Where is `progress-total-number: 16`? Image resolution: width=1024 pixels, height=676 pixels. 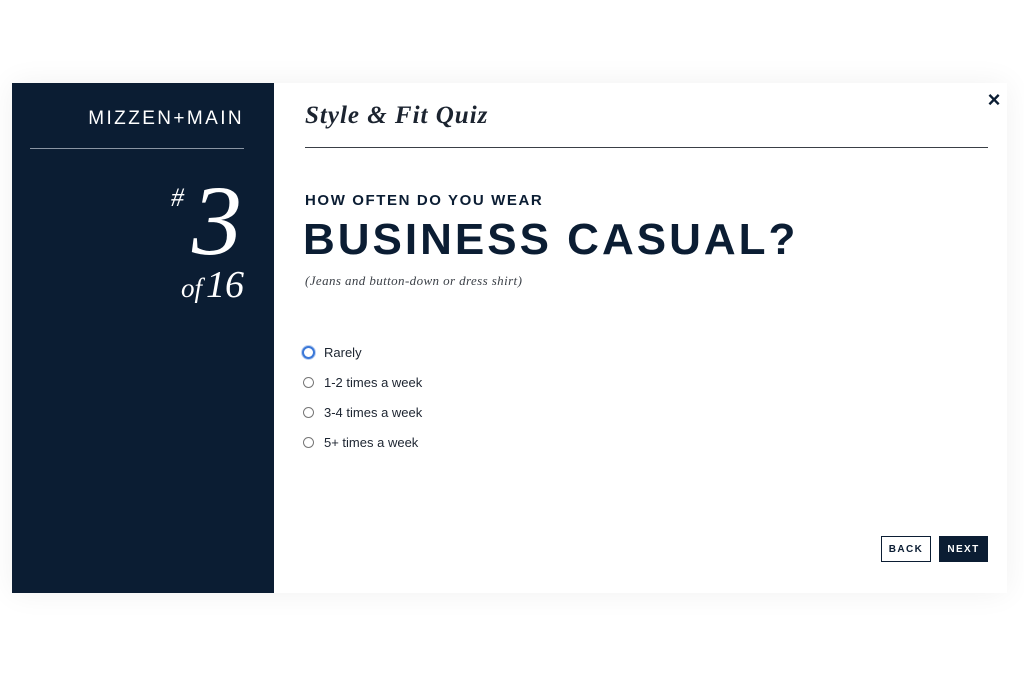
progress-total-number: 16 is located at coordinates (225, 285).